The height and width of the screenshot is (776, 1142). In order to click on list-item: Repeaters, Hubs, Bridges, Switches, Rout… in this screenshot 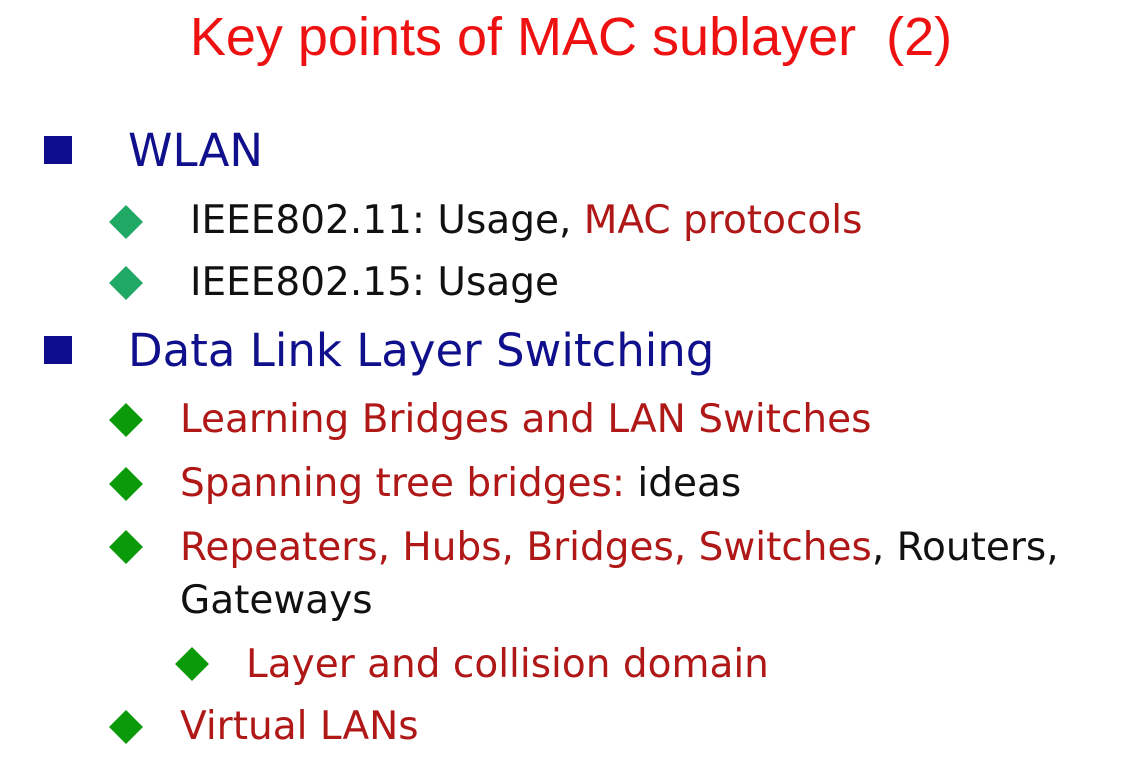, I will do `click(619, 547)`.